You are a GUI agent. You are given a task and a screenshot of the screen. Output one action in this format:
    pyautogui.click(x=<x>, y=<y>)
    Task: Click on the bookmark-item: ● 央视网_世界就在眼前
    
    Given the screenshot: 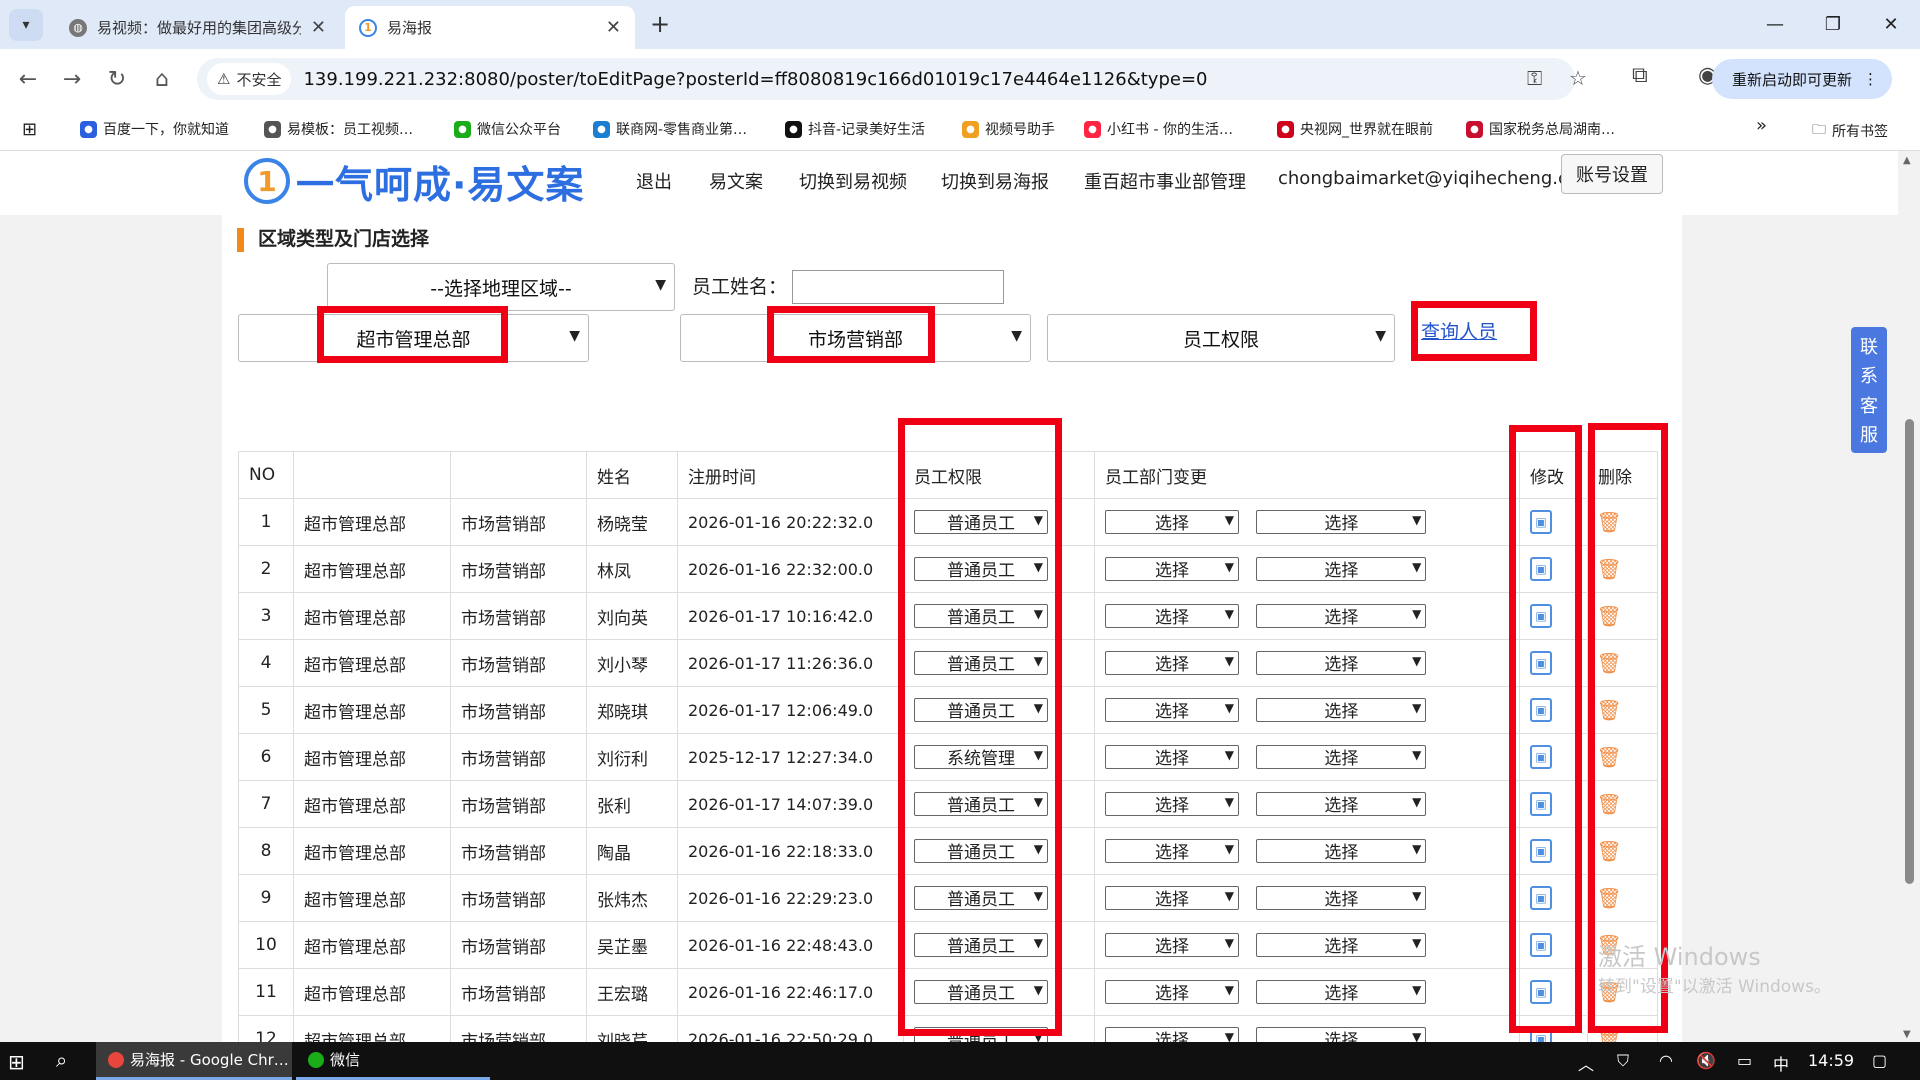 What is the action you would take?
    pyautogui.click(x=1355, y=129)
    